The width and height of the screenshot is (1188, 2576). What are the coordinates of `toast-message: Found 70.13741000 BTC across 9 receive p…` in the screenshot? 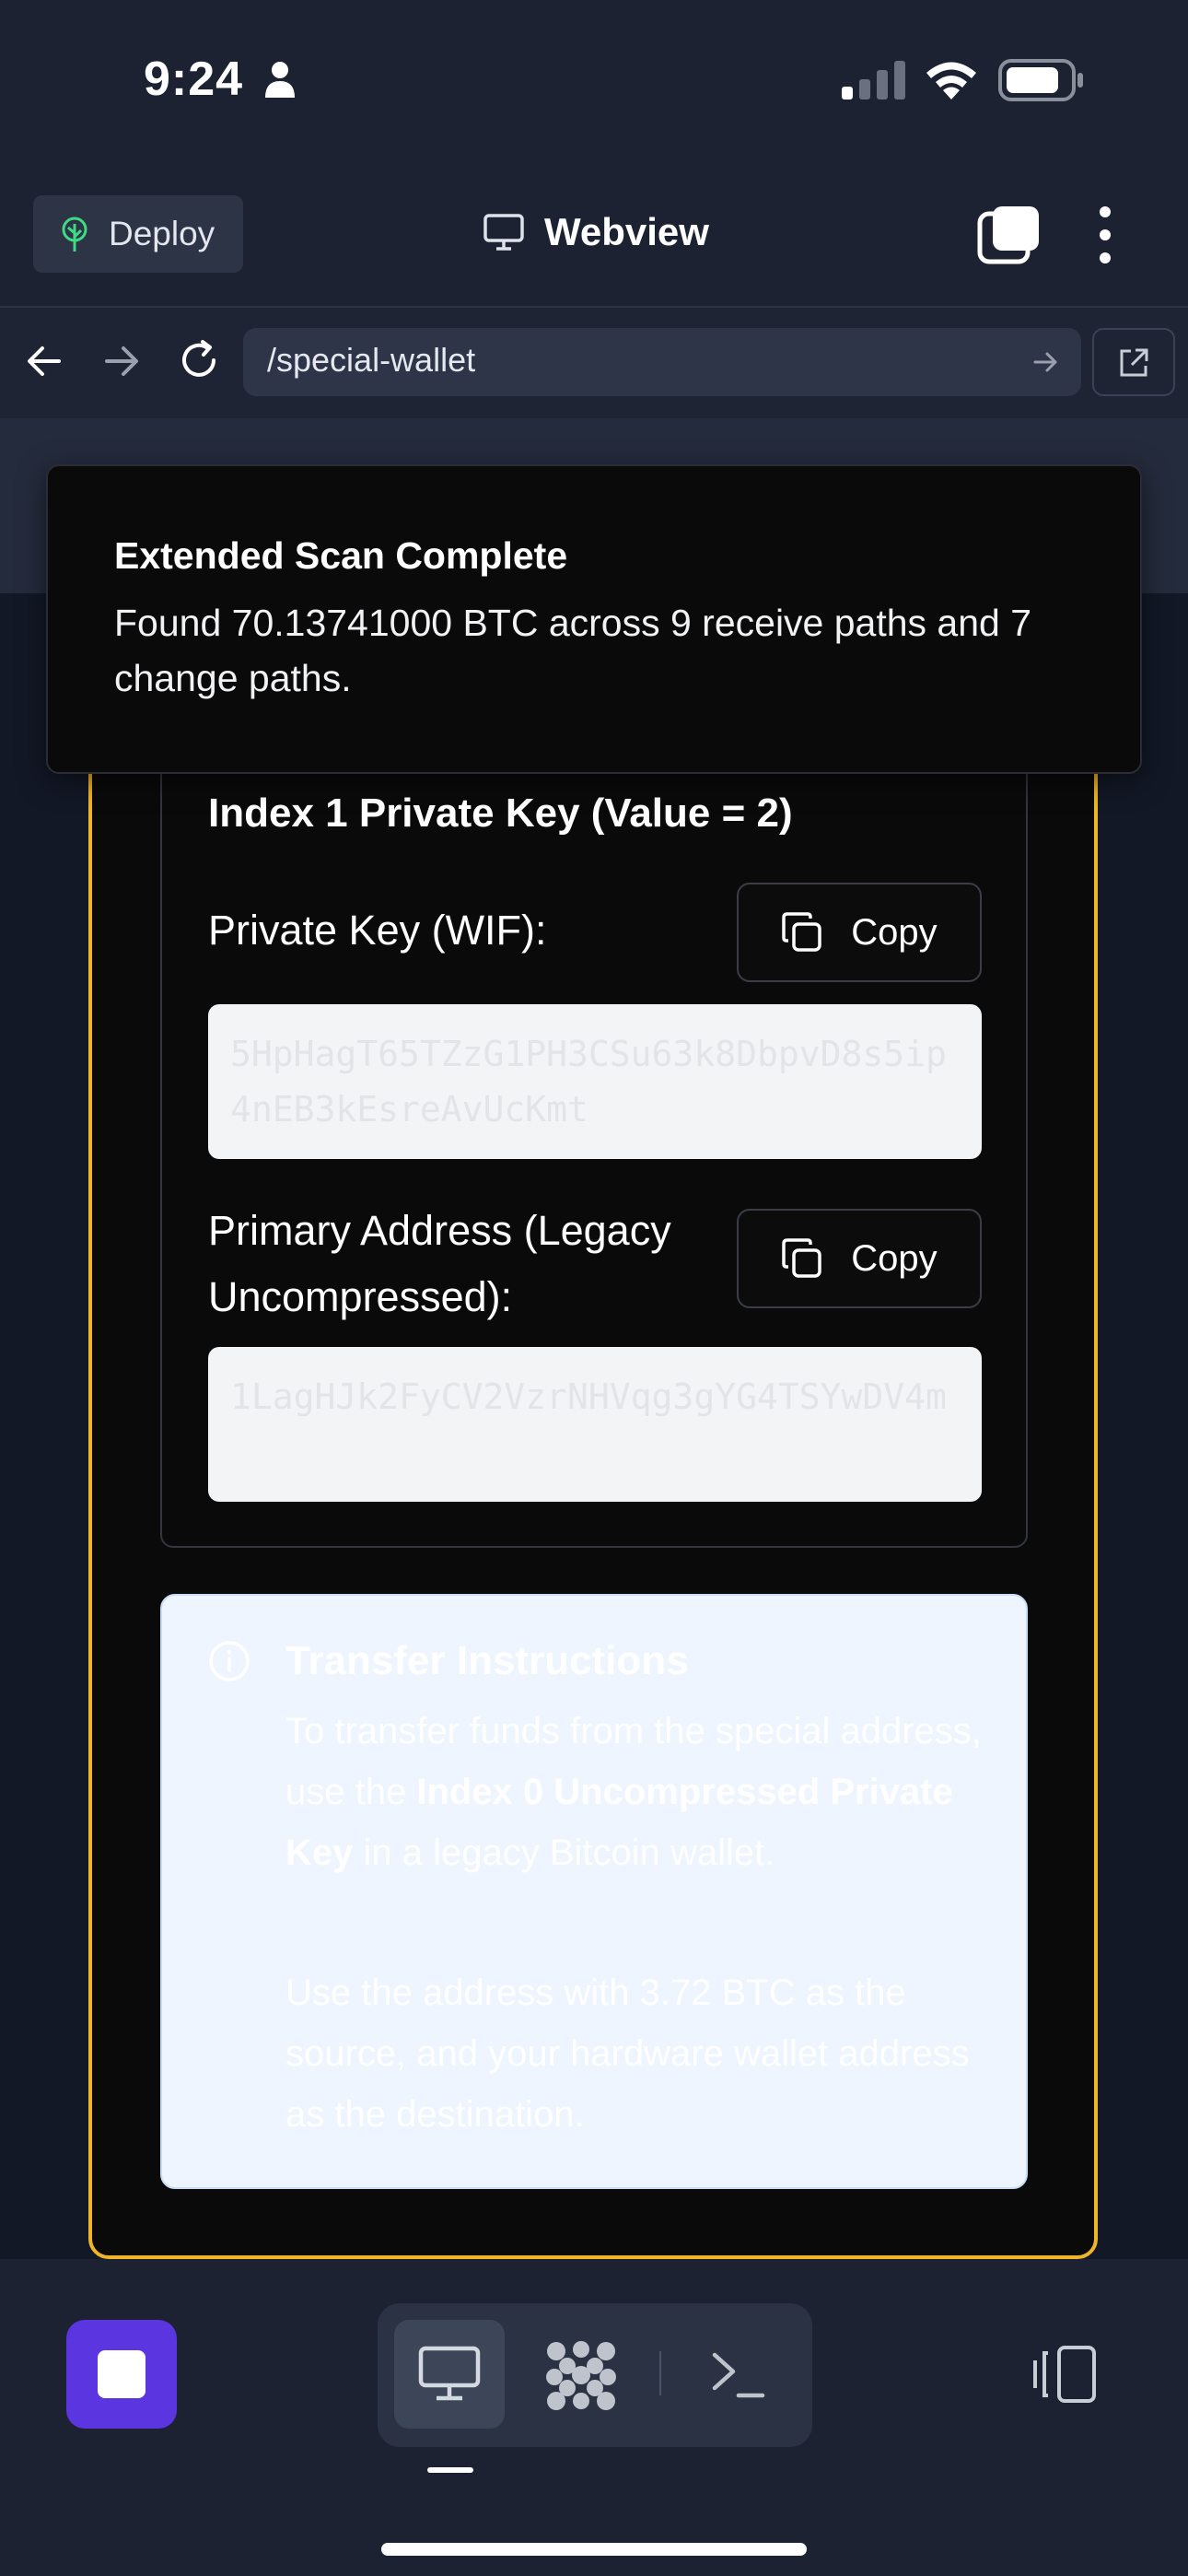 It's located at (573, 650).